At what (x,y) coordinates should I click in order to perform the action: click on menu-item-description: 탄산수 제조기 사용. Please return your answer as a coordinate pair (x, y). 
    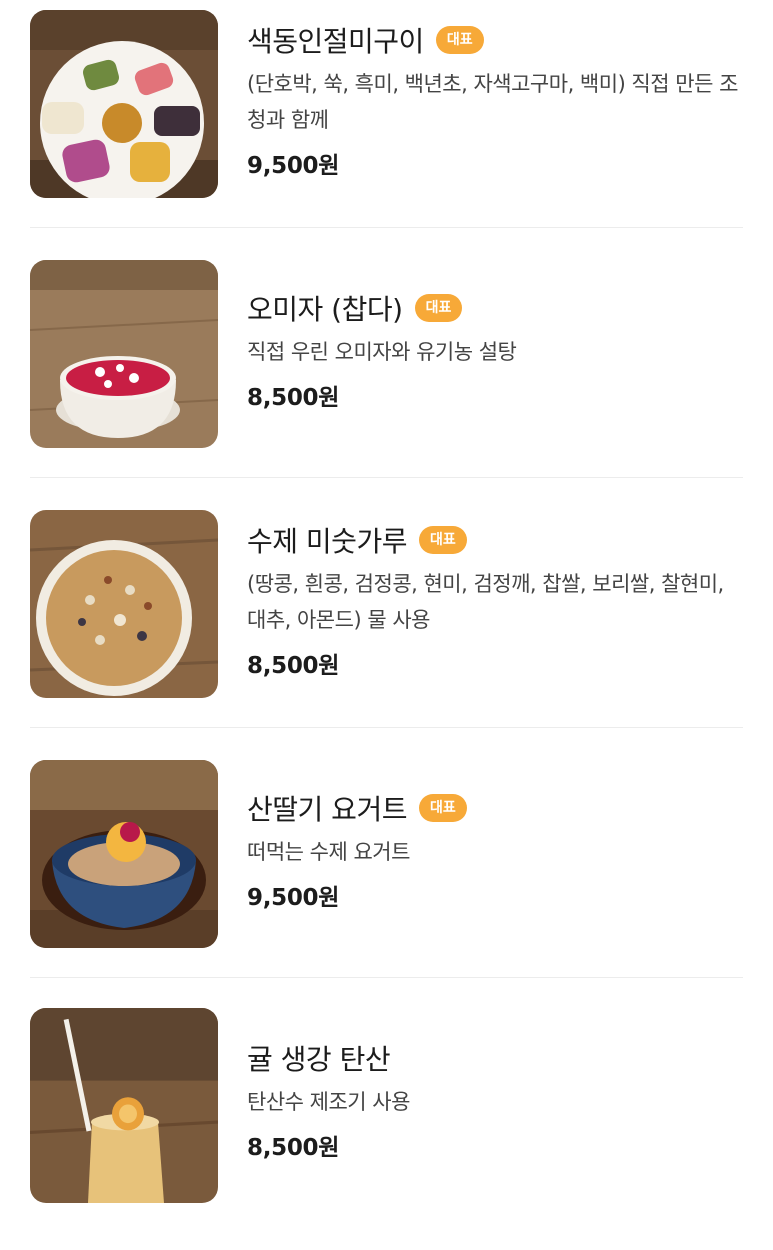
    Looking at the image, I should click on (328, 1102).